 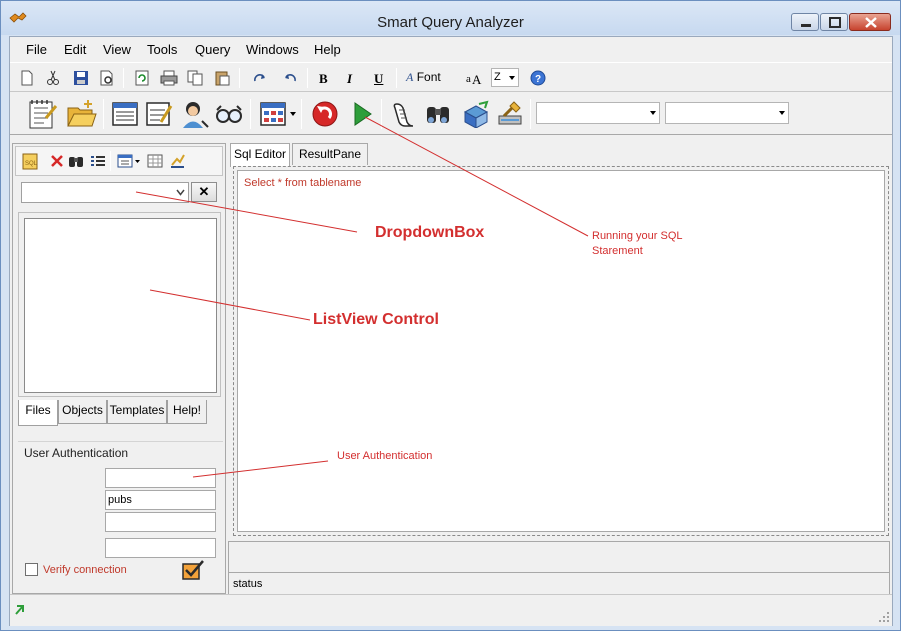 I want to click on refresh-icon, so click(x=142, y=78).